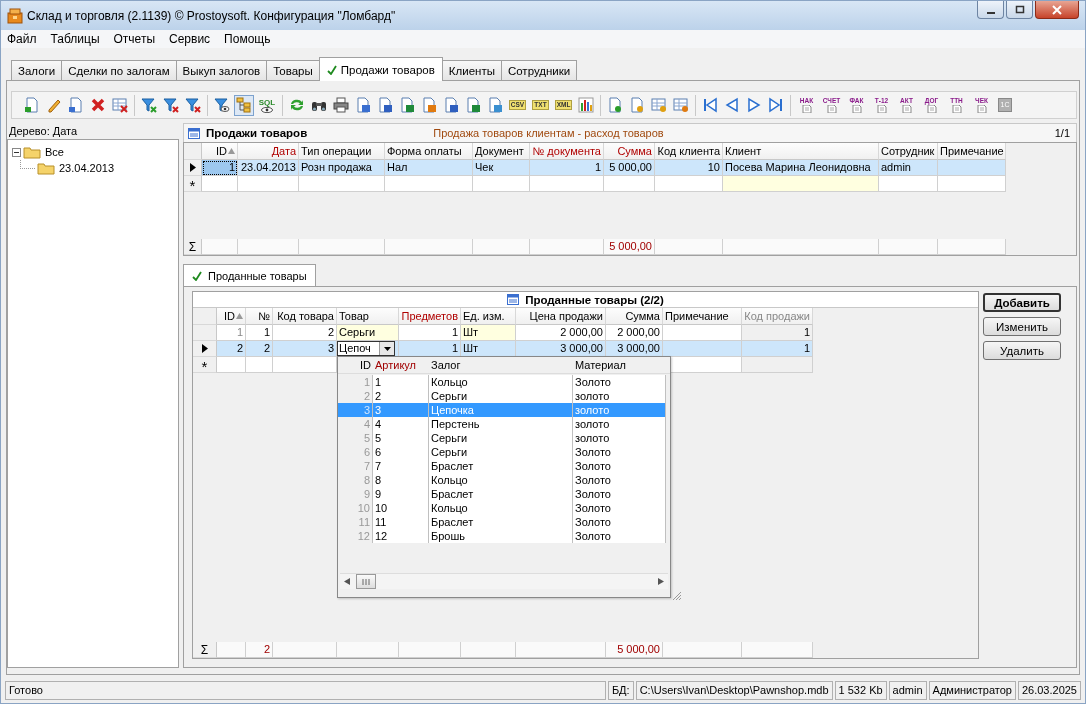 The image size is (1086, 704). Describe the element at coordinates (501, 438) in the screenshot. I see `table-cell: Серьги` at that location.